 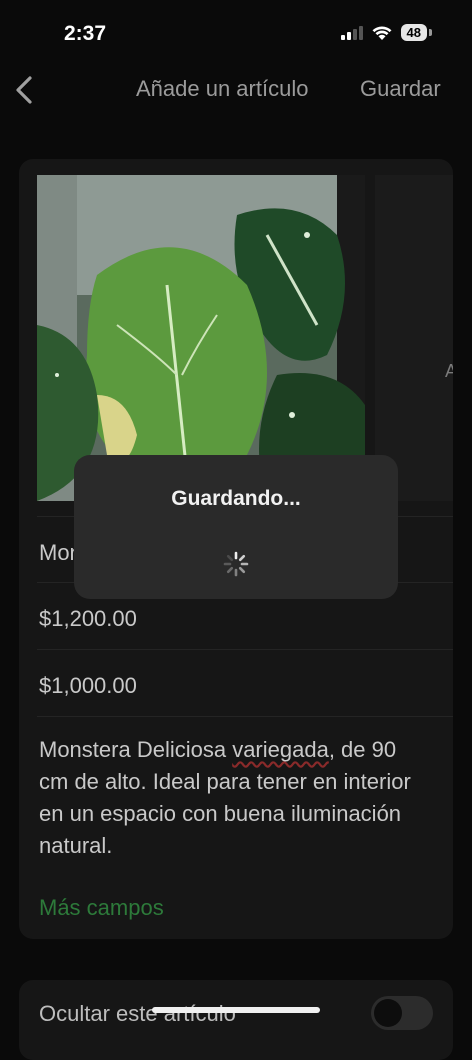 What do you see at coordinates (388, 1013) in the screenshot?
I see `toggle-knob` at bounding box center [388, 1013].